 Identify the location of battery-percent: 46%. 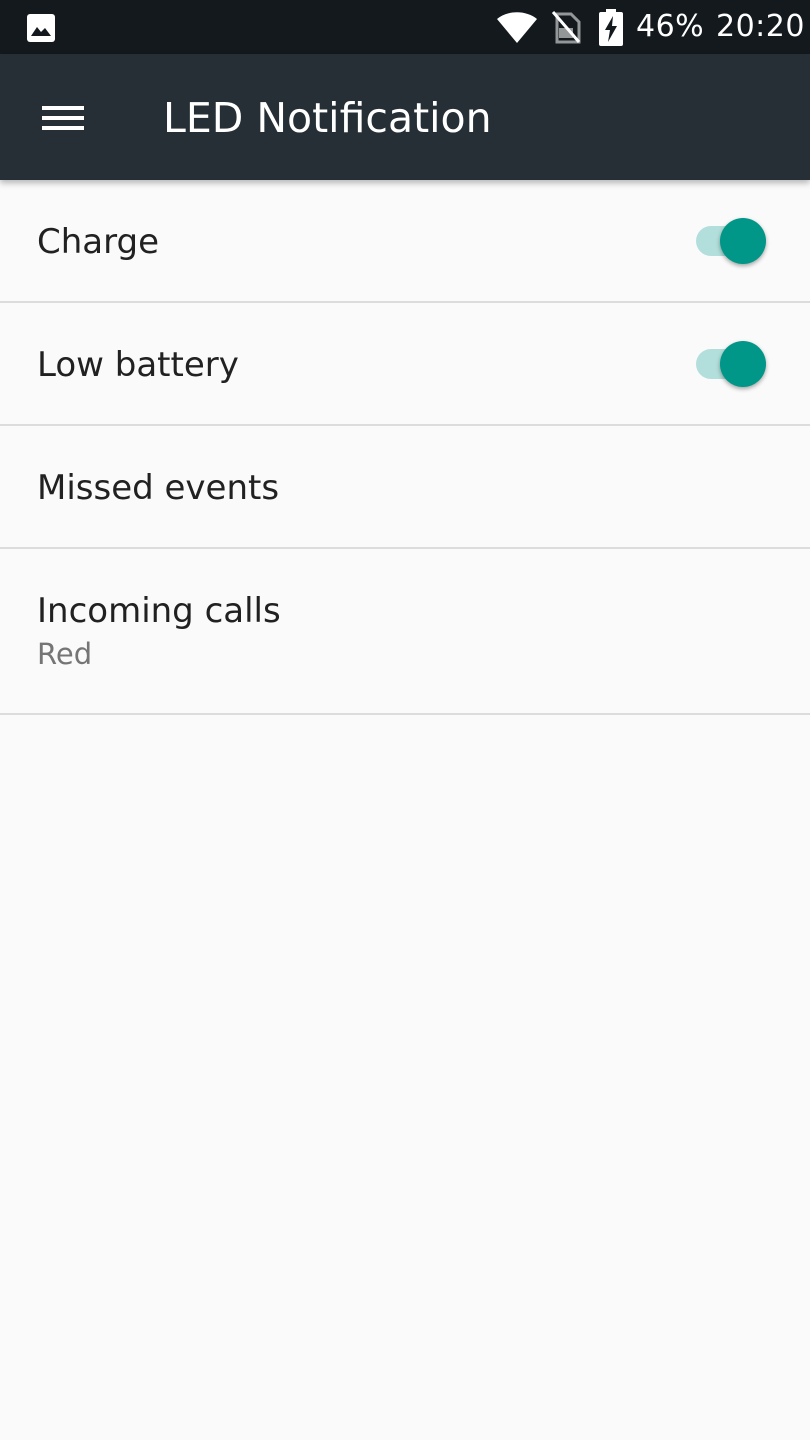
(670, 26).